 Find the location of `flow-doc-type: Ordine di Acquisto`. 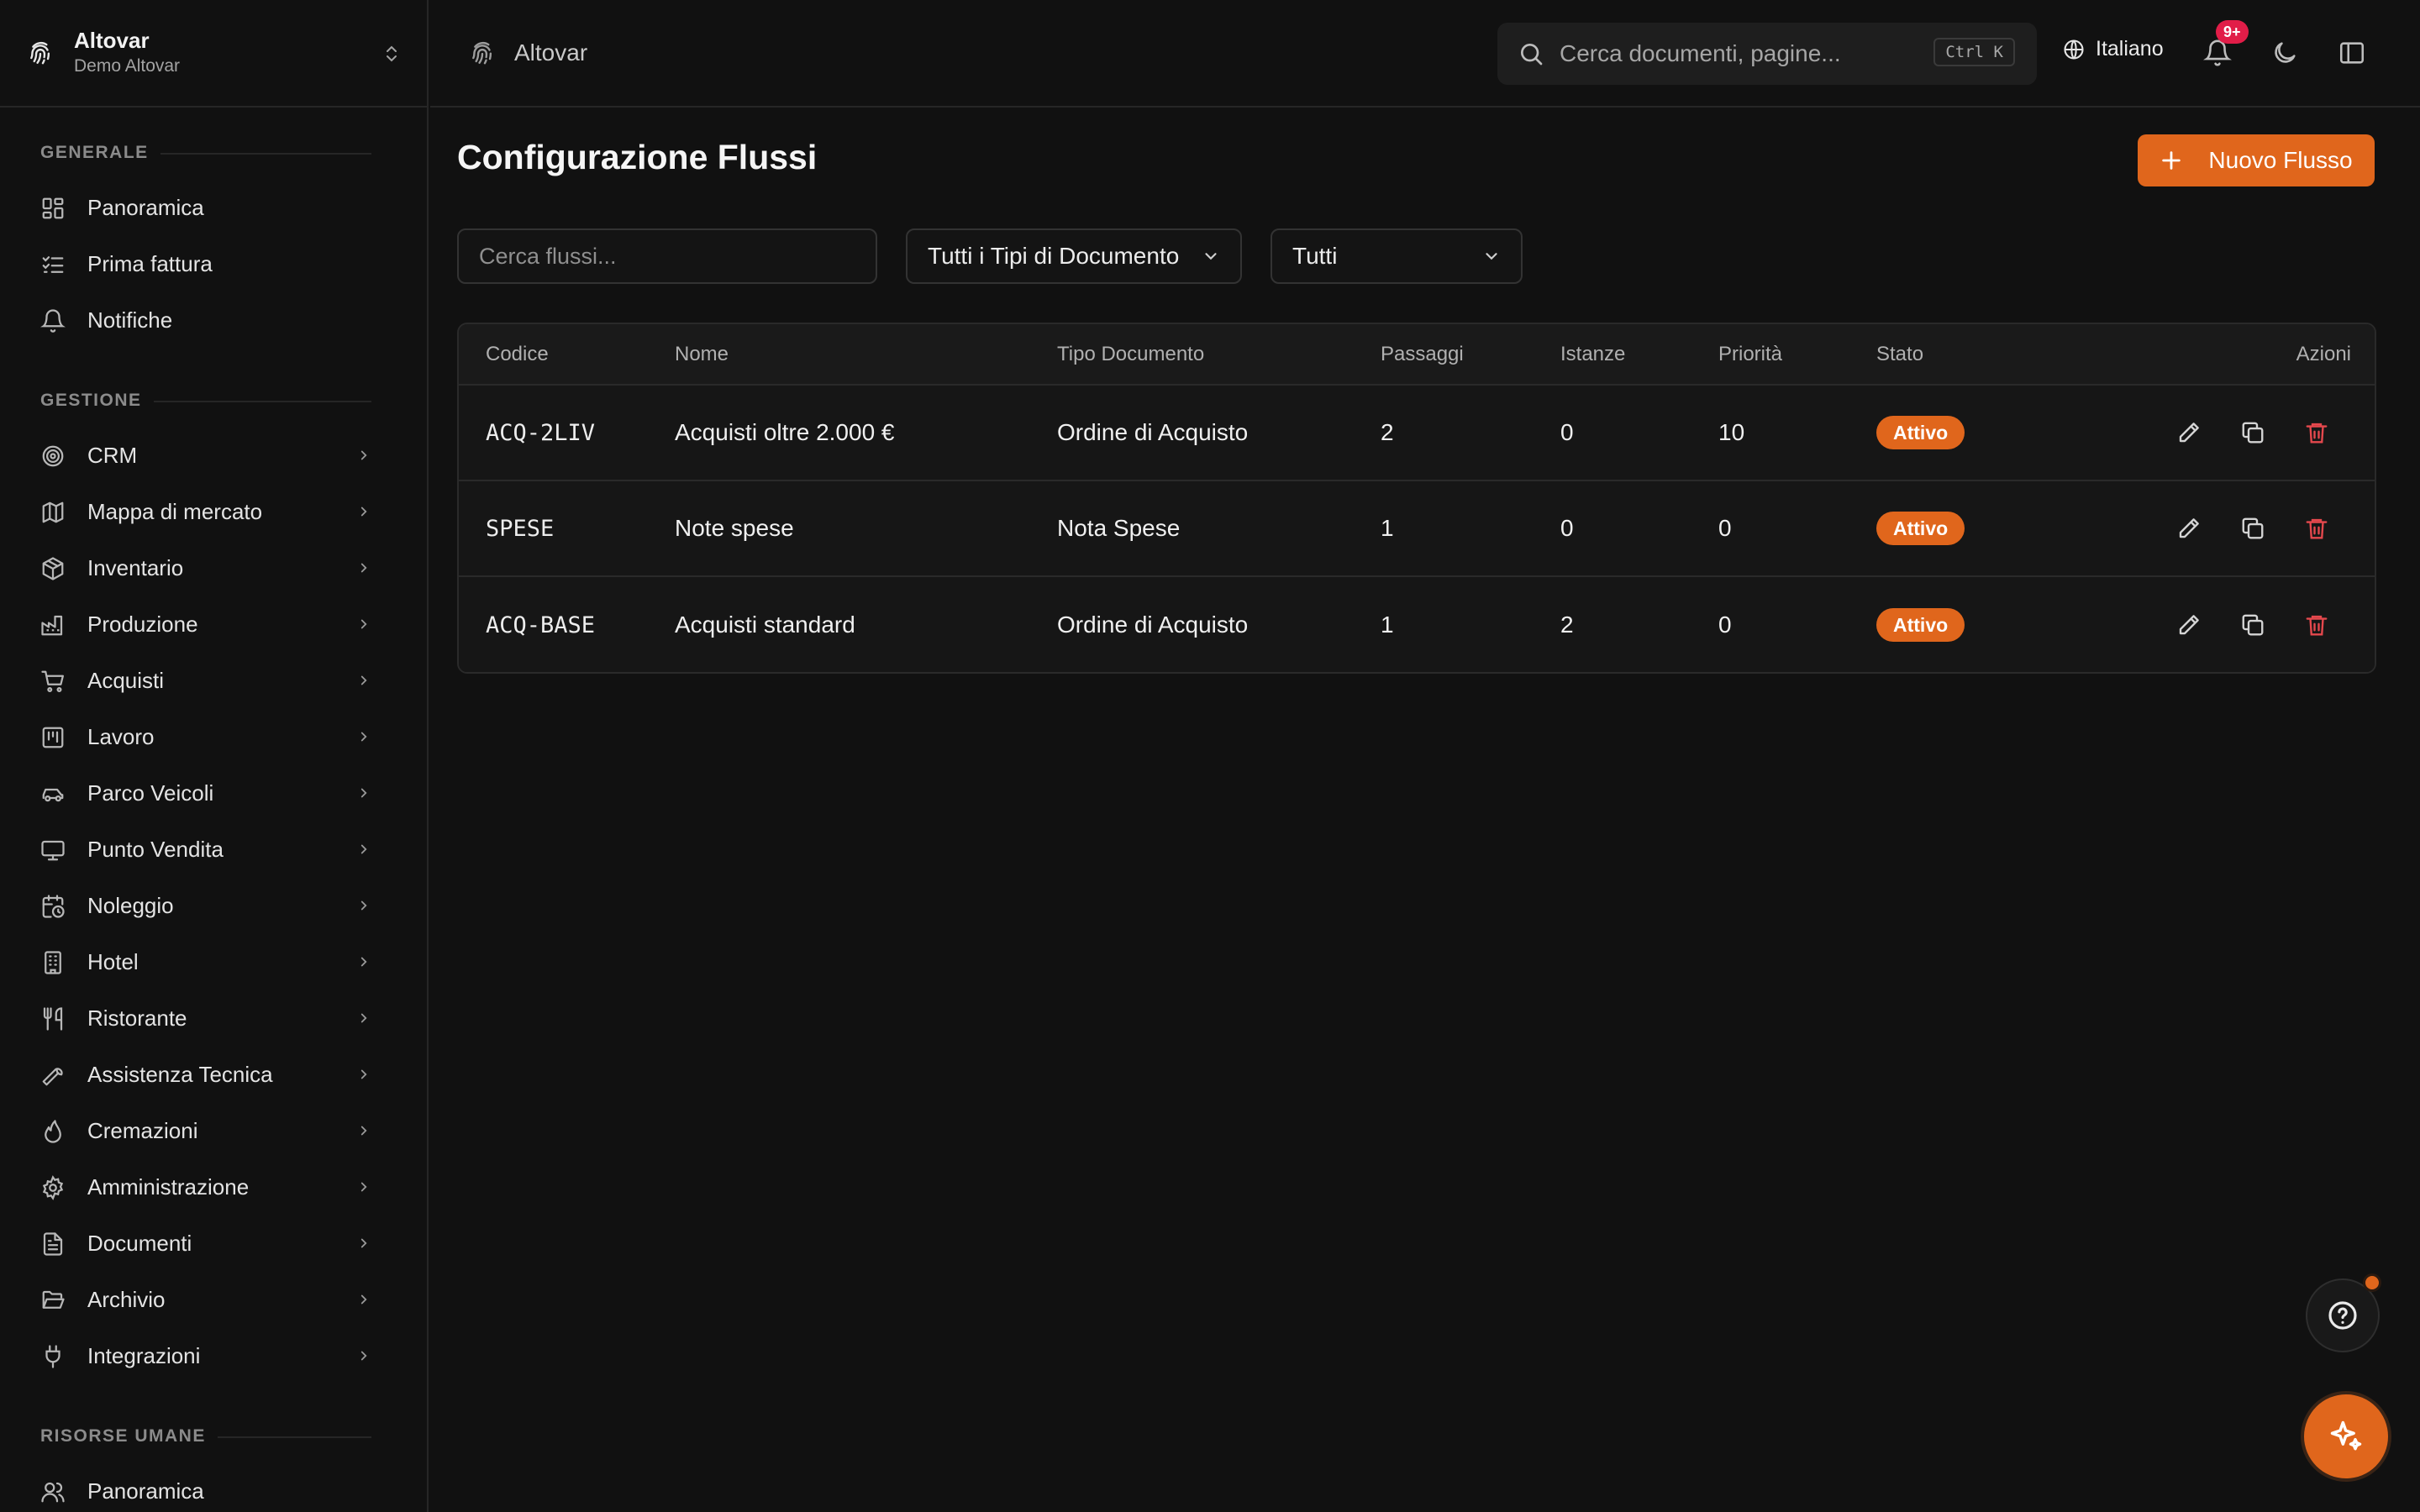

flow-doc-type: Ordine di Acquisto is located at coordinates (1219, 433).